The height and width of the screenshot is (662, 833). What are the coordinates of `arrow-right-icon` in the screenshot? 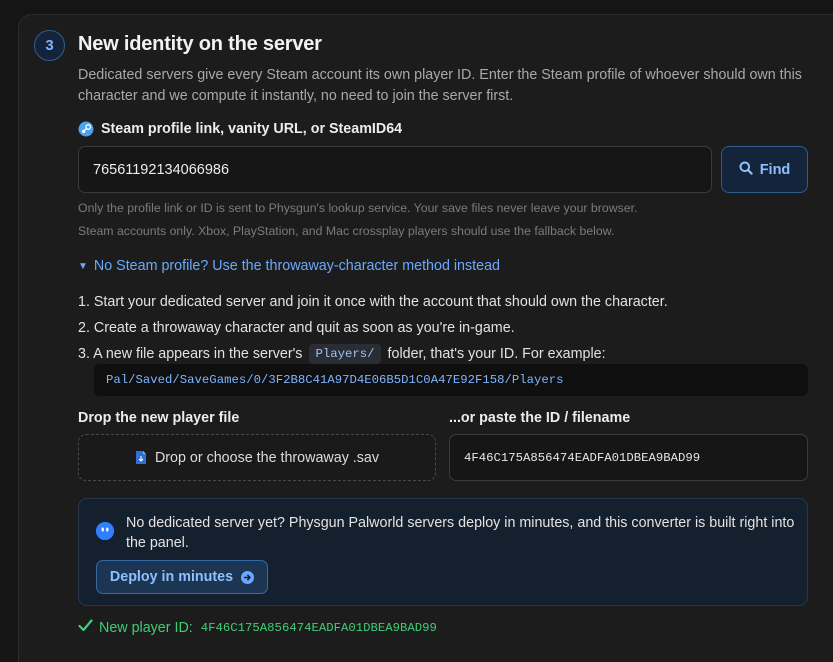 It's located at (248, 577).